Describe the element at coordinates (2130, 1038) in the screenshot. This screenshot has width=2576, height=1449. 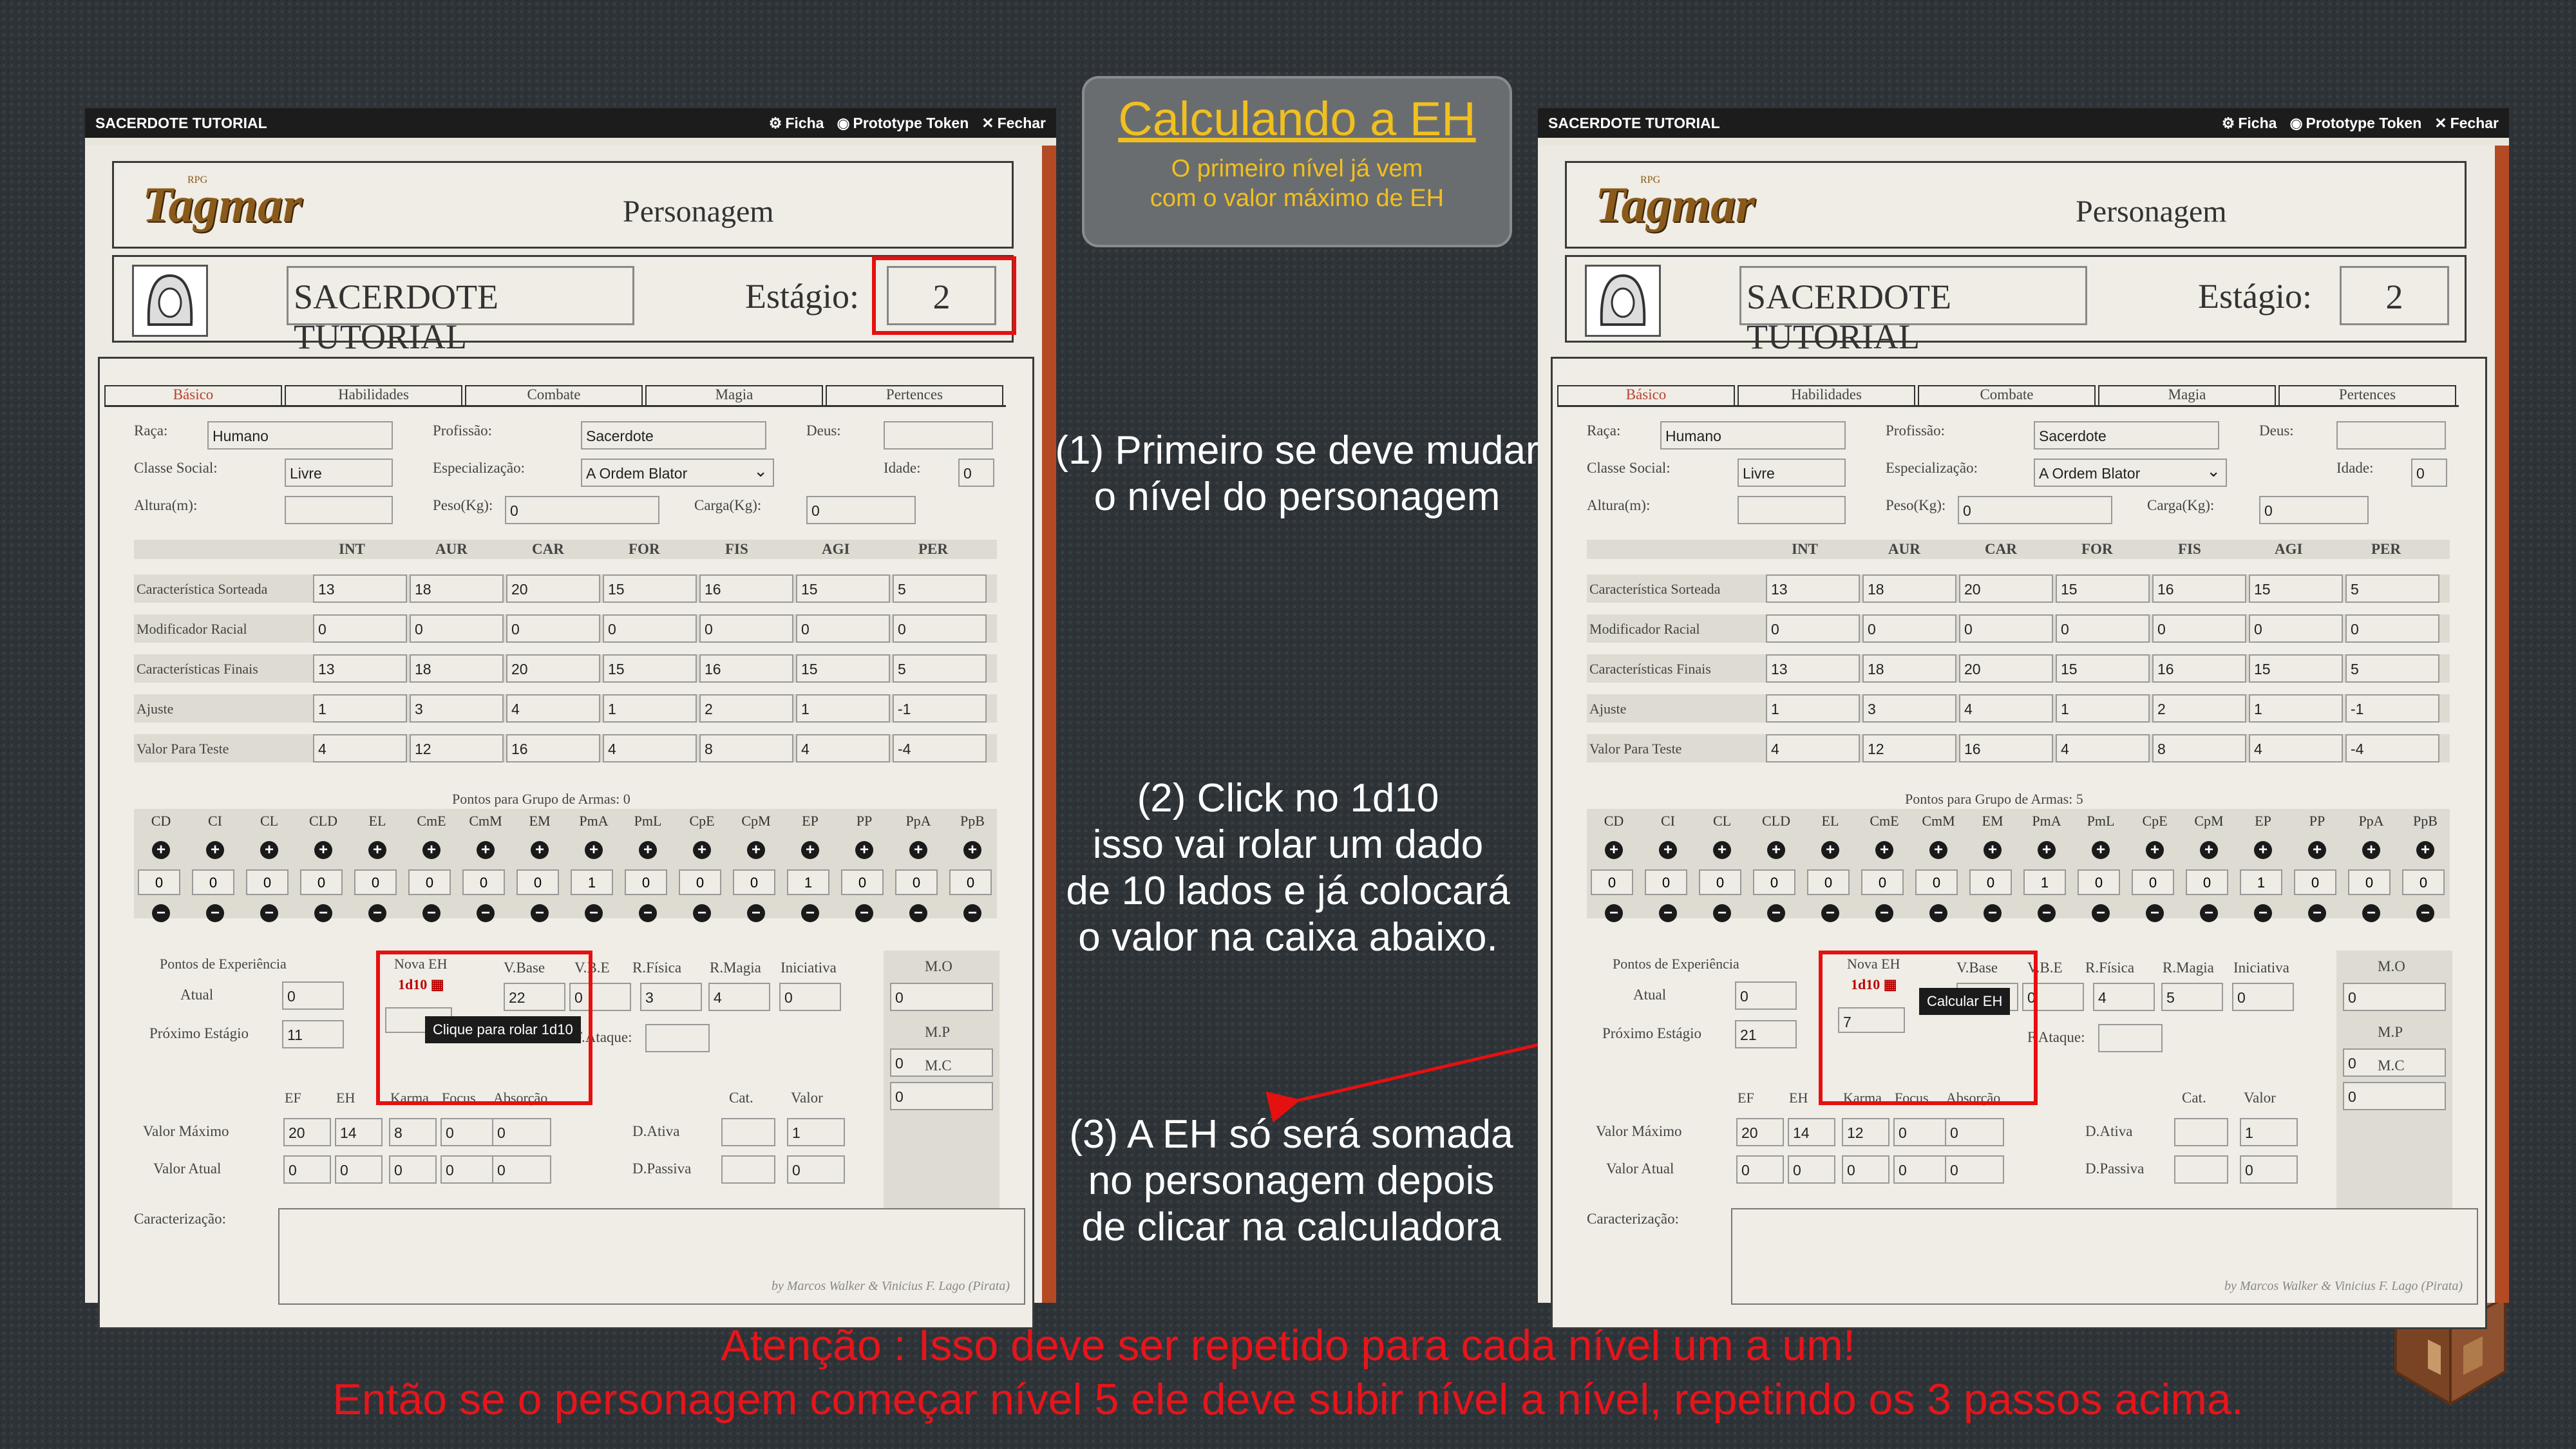
I see `fataque-field` at that location.